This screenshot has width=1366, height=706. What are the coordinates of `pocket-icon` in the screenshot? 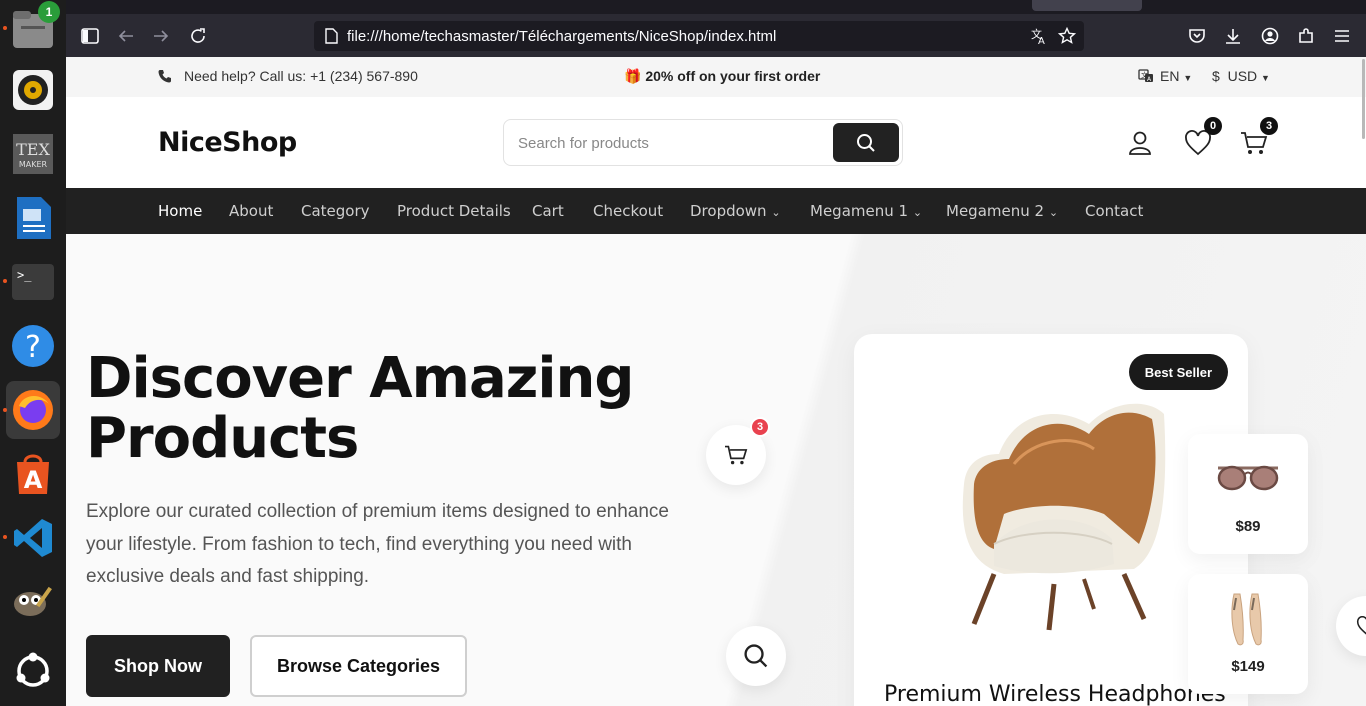 It's located at (1197, 36).